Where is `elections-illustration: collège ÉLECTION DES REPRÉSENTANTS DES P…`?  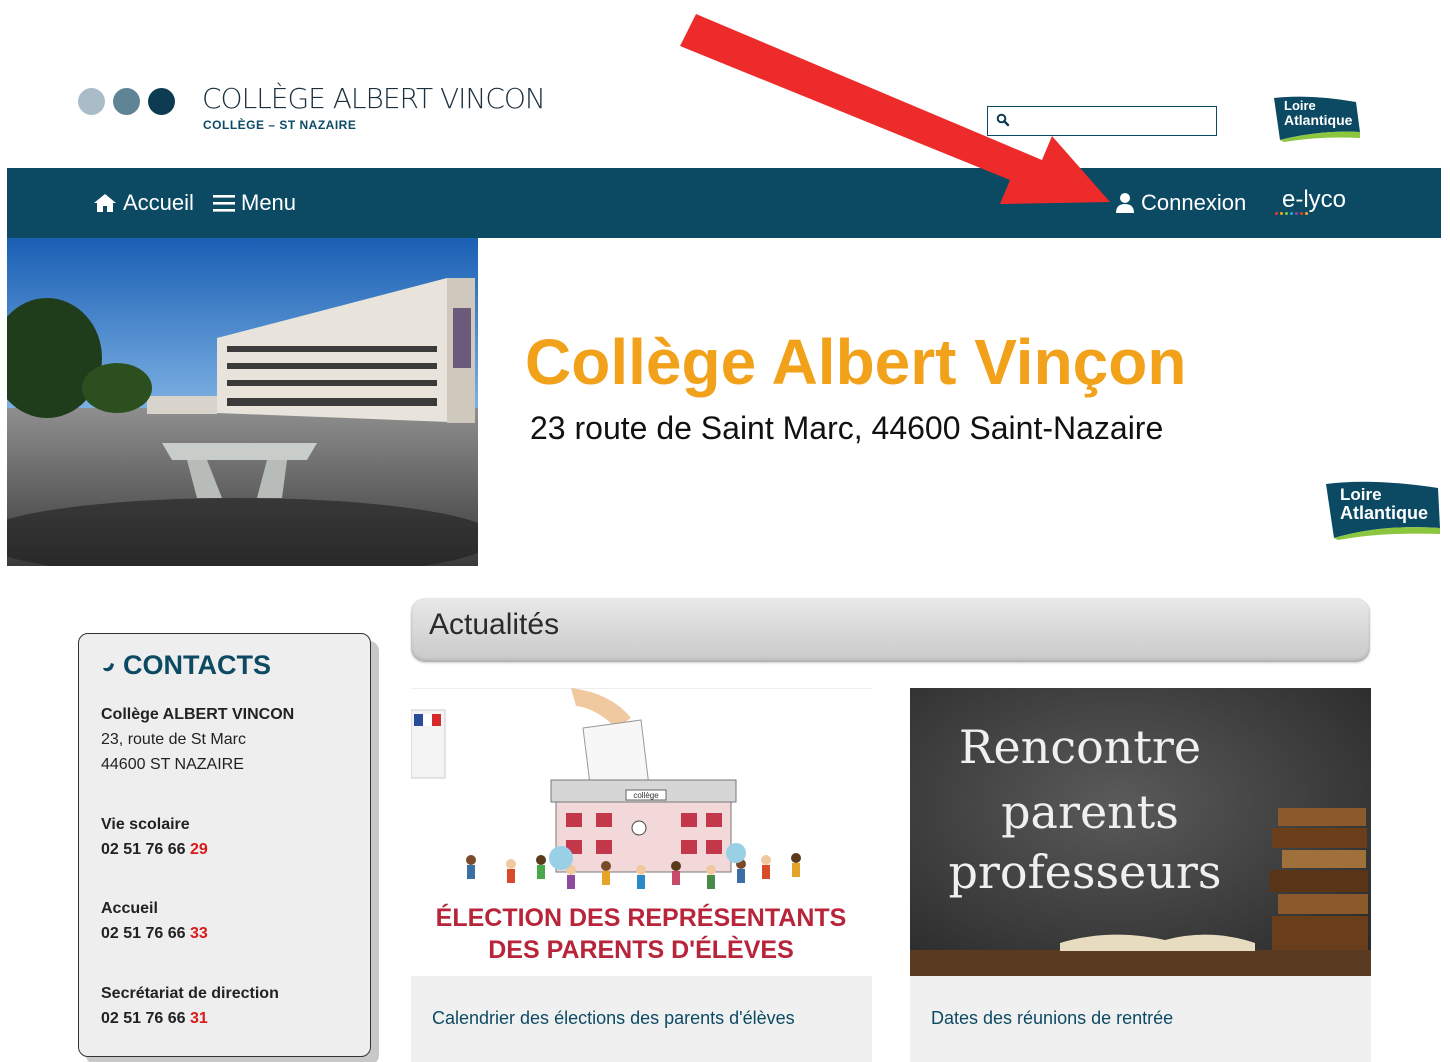
elections-illustration: collège ÉLECTION DES REPRÉSENTANTS DES P… is located at coordinates (641, 832).